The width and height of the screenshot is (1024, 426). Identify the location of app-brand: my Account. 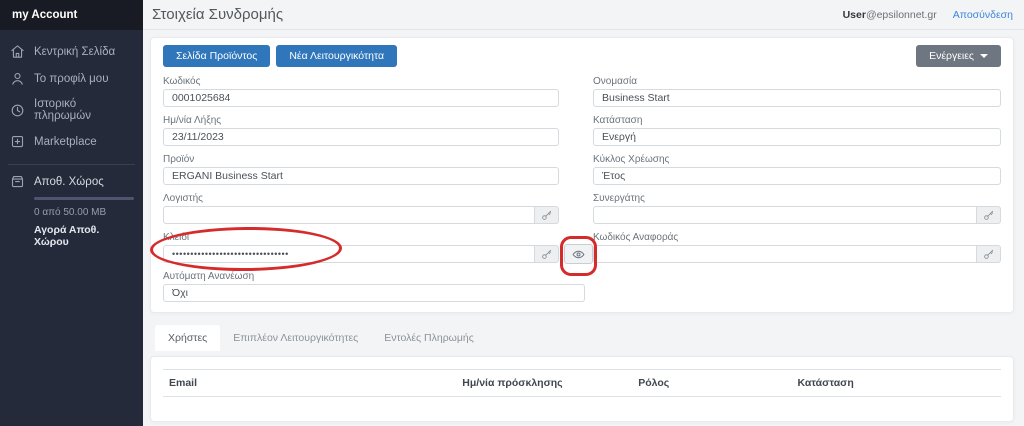
(71, 15).